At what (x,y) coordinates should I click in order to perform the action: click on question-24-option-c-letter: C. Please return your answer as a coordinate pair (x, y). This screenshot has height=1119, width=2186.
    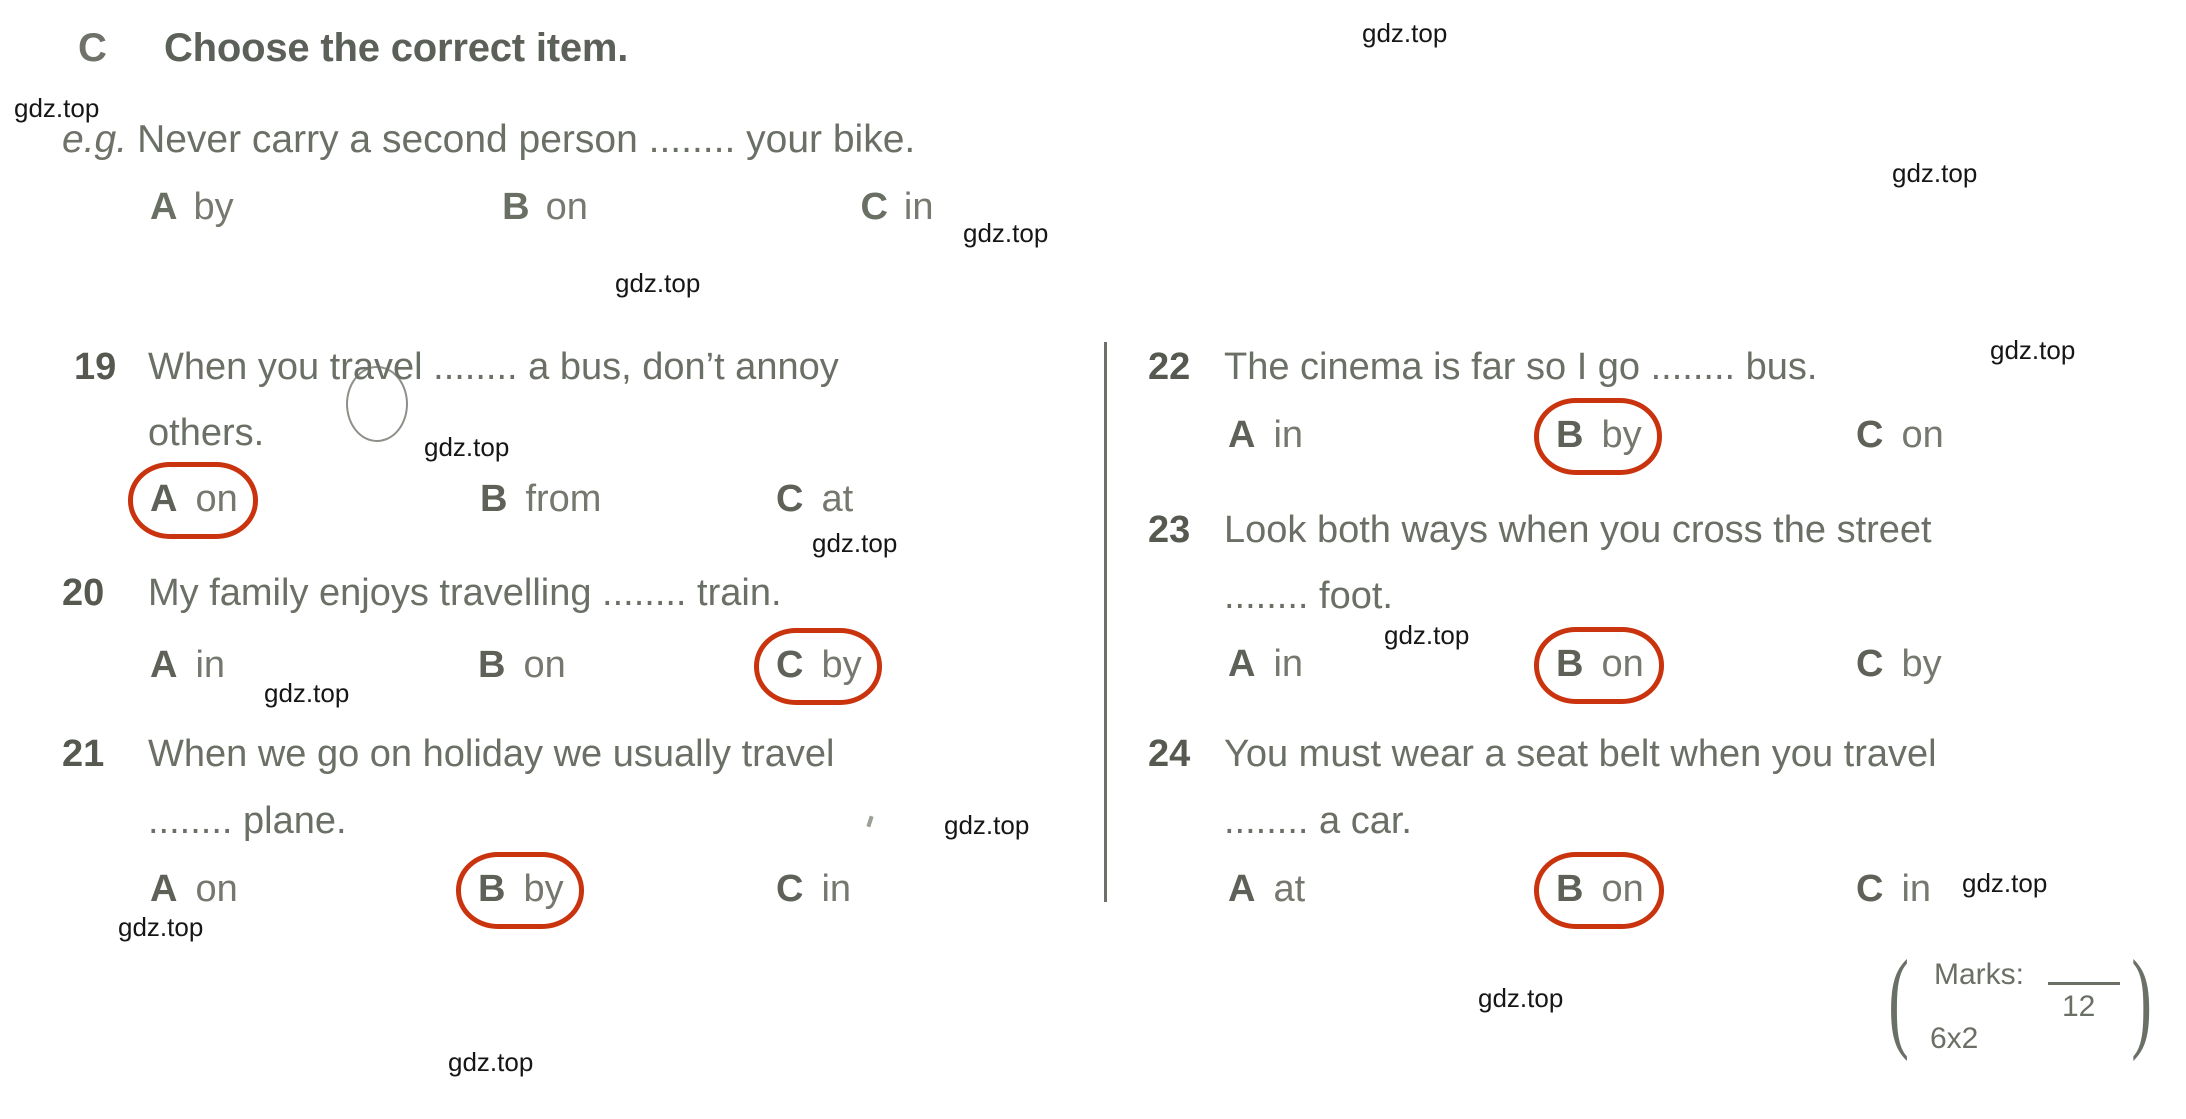
    Looking at the image, I should click on (1870, 889).